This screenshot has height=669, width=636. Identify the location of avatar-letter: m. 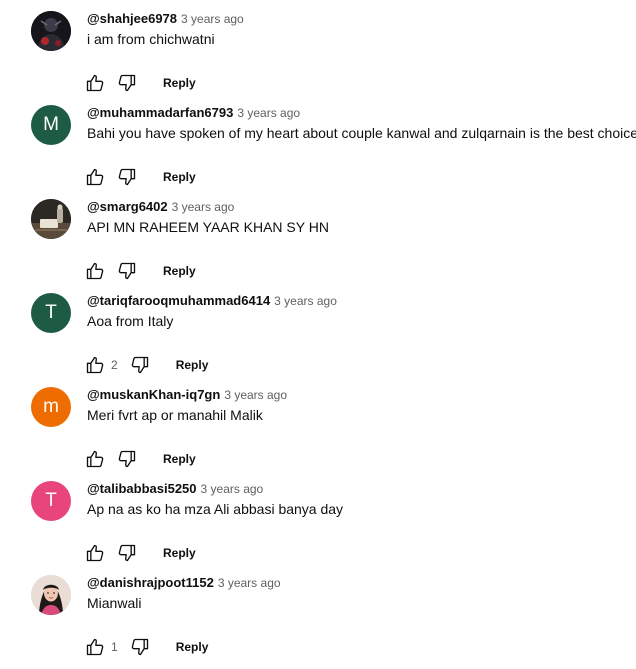
(51, 406).